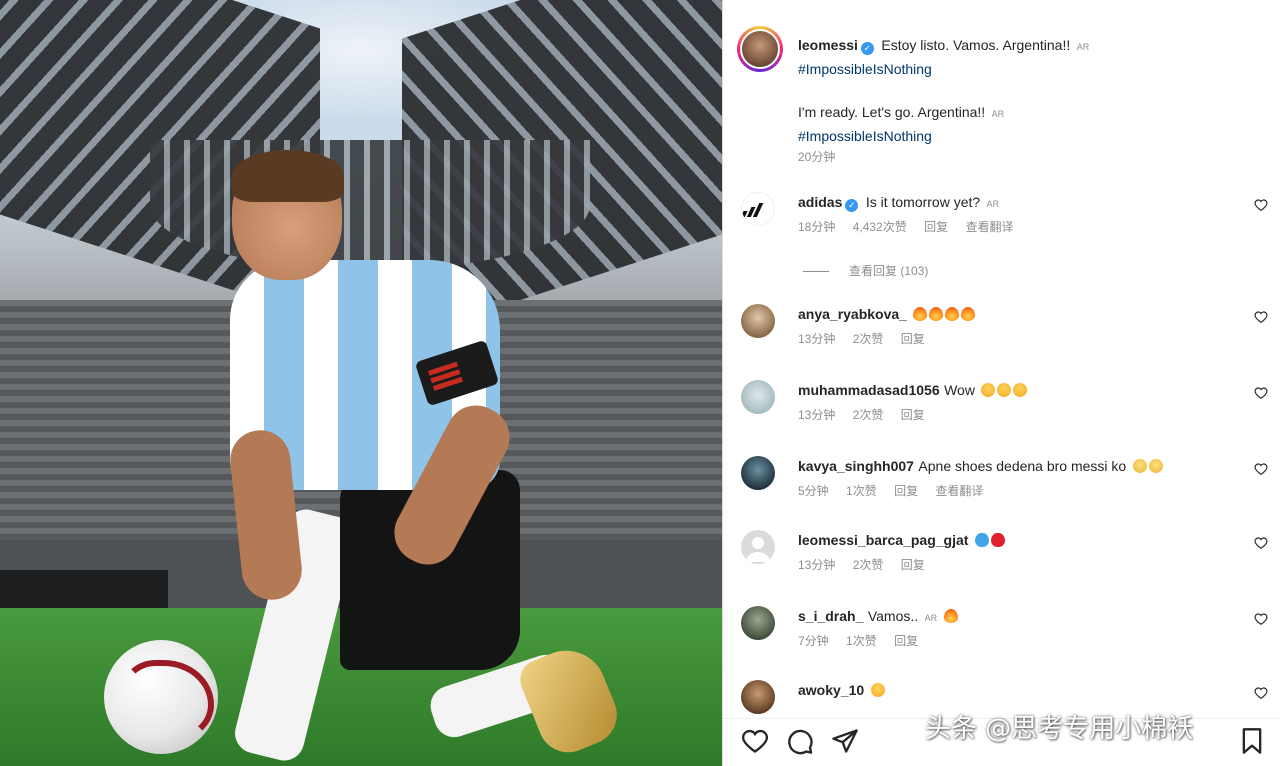 The width and height of the screenshot is (1280, 766). I want to click on comment-username: adidas, so click(820, 202).